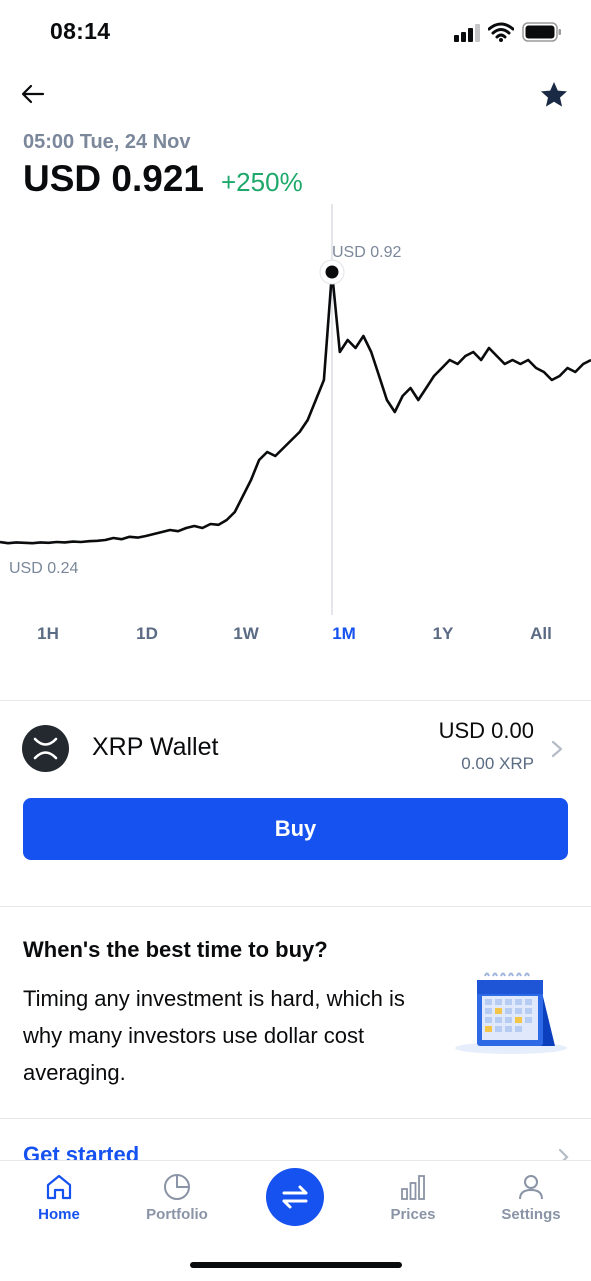  Describe the element at coordinates (246, 634) in the screenshot. I see `range-tab-1w: 1W` at that location.